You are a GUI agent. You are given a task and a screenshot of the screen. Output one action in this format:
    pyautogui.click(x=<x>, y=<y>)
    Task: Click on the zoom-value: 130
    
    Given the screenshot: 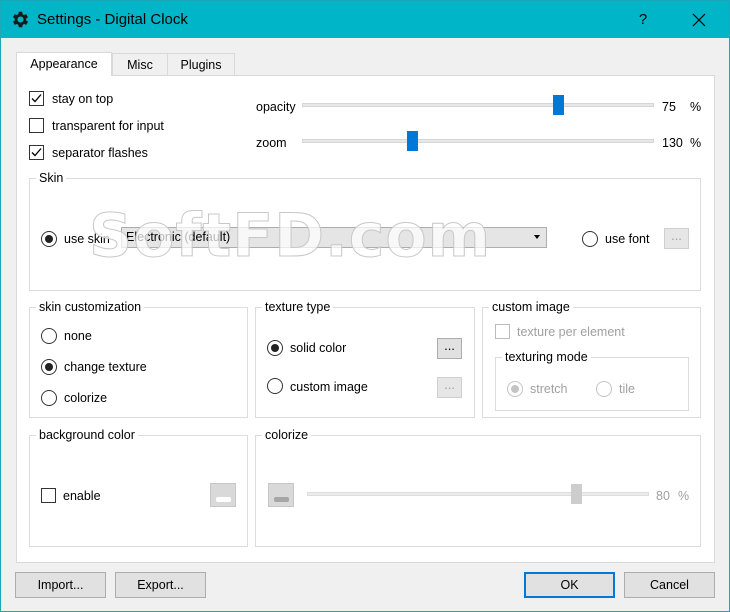 What is the action you would take?
    pyautogui.click(x=672, y=143)
    